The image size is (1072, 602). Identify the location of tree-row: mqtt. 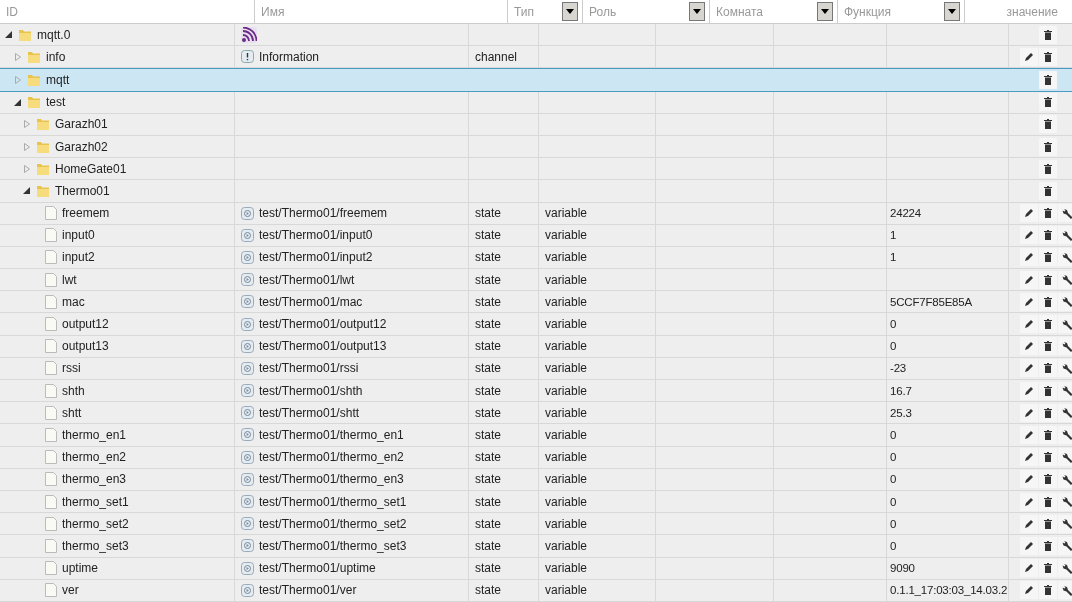
(536, 80).